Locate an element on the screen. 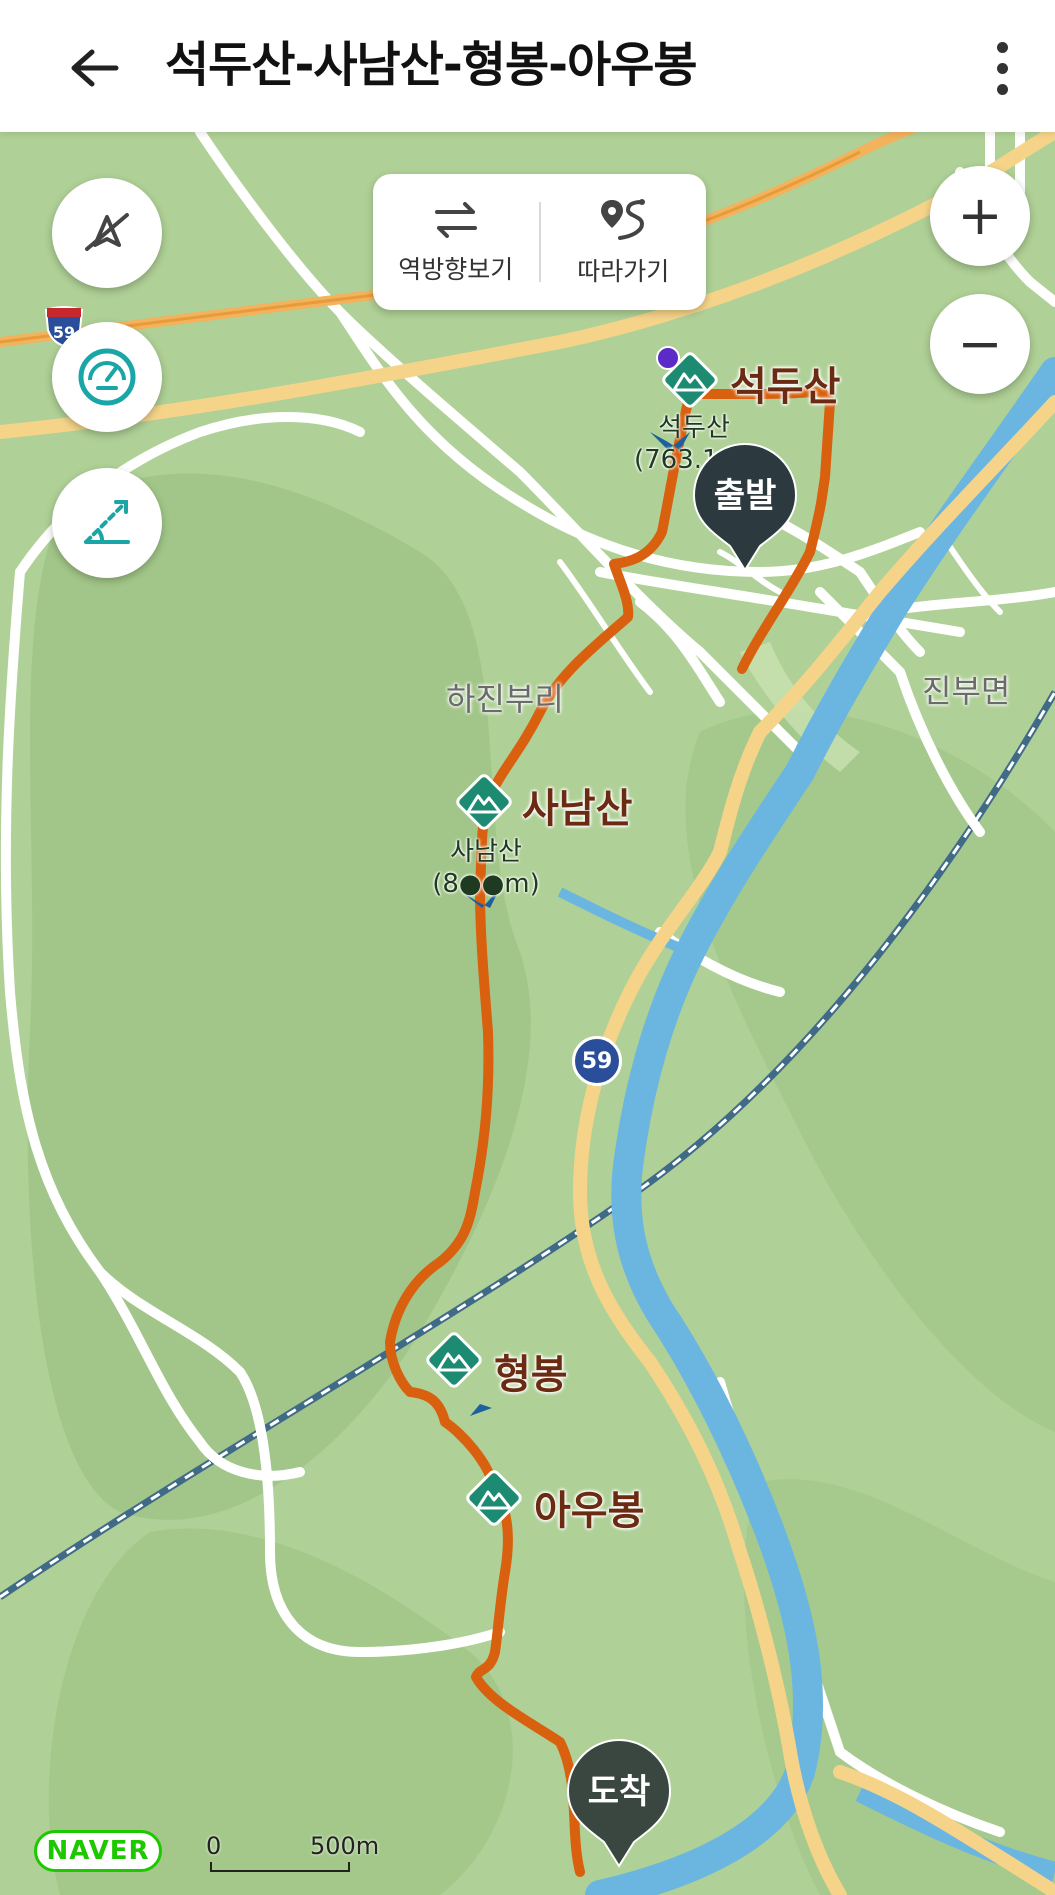  speedometer-icon is located at coordinates (107, 377).